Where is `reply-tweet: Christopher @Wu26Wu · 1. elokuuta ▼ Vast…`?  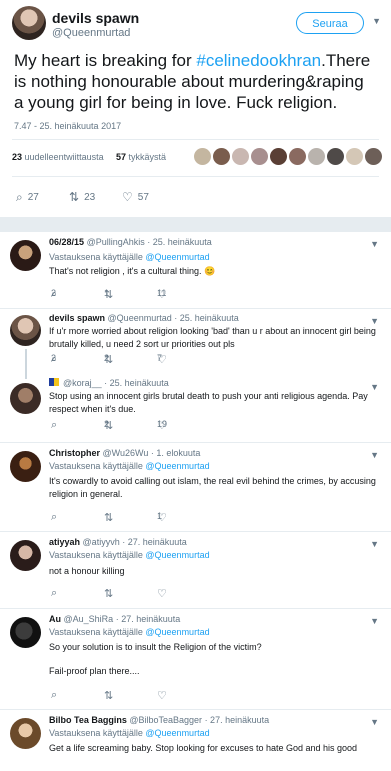 reply-tweet: Christopher @Wu26Wu · 1. elokuuta ▼ Vast… is located at coordinates (195, 487).